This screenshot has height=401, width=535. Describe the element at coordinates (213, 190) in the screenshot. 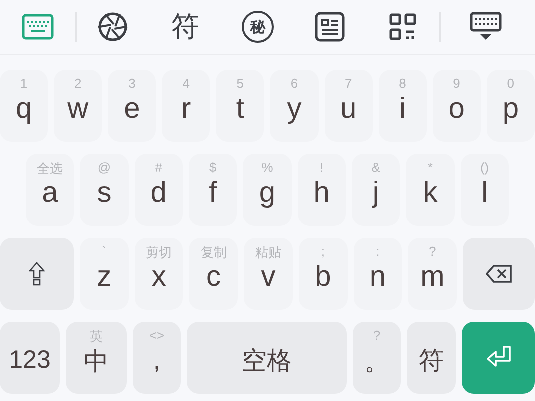

I see `letter-key: $ f` at that location.